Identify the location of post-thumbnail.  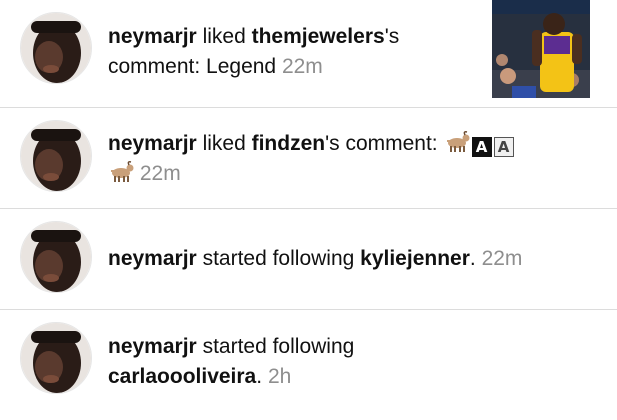
(541, 49).